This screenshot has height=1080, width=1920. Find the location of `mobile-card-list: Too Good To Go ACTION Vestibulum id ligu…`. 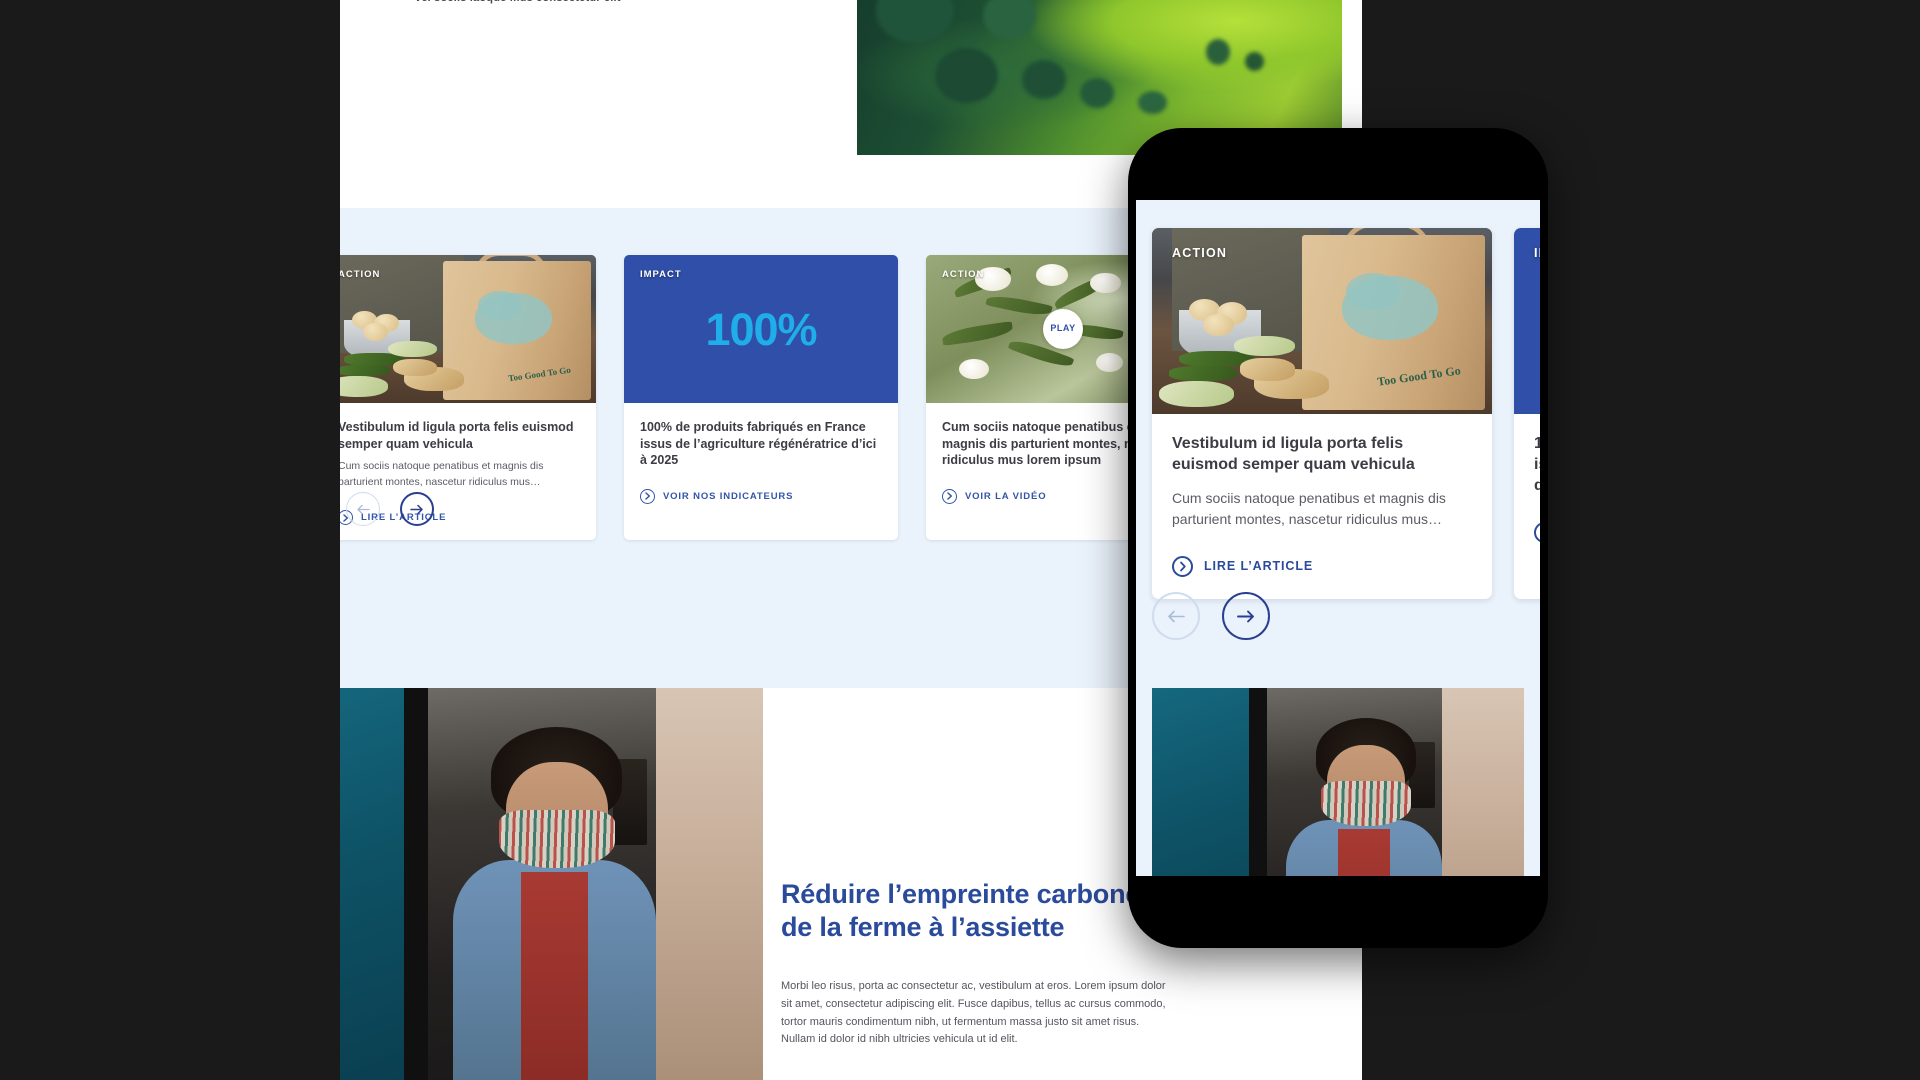

mobile-card-list: Too Good To Go ACTION Vestibulum id ligu… is located at coordinates (1346, 413).